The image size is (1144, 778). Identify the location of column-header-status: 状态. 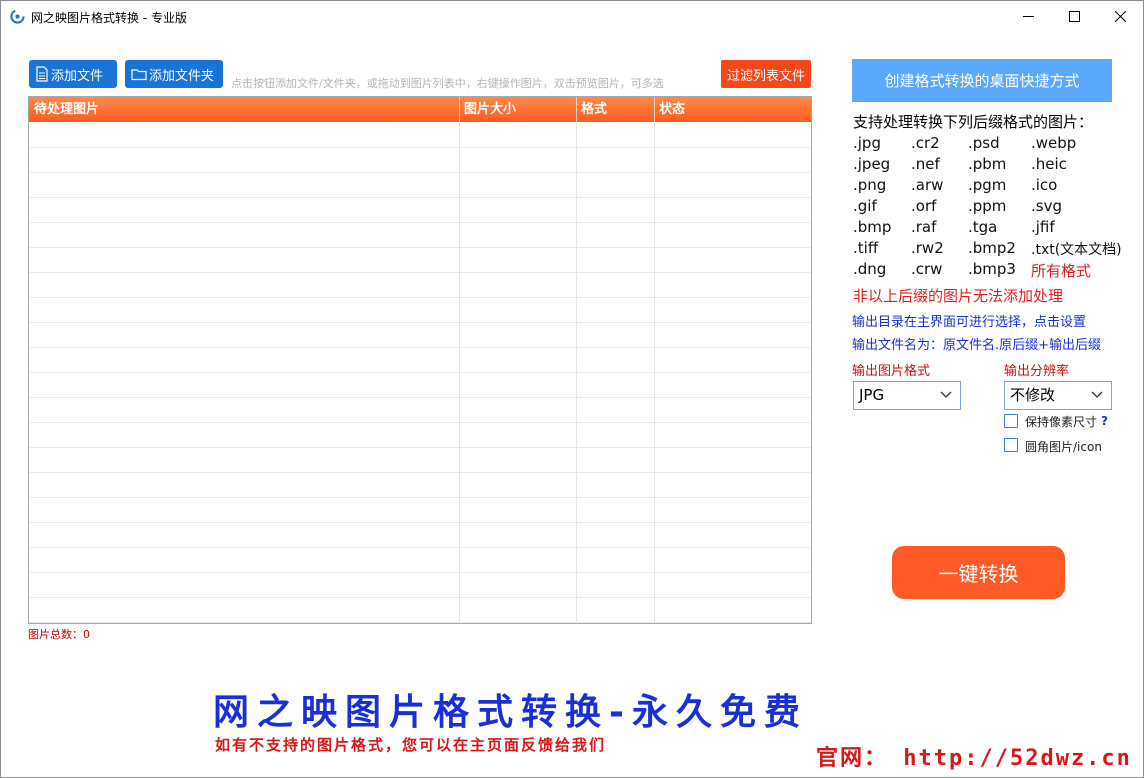
(732, 109).